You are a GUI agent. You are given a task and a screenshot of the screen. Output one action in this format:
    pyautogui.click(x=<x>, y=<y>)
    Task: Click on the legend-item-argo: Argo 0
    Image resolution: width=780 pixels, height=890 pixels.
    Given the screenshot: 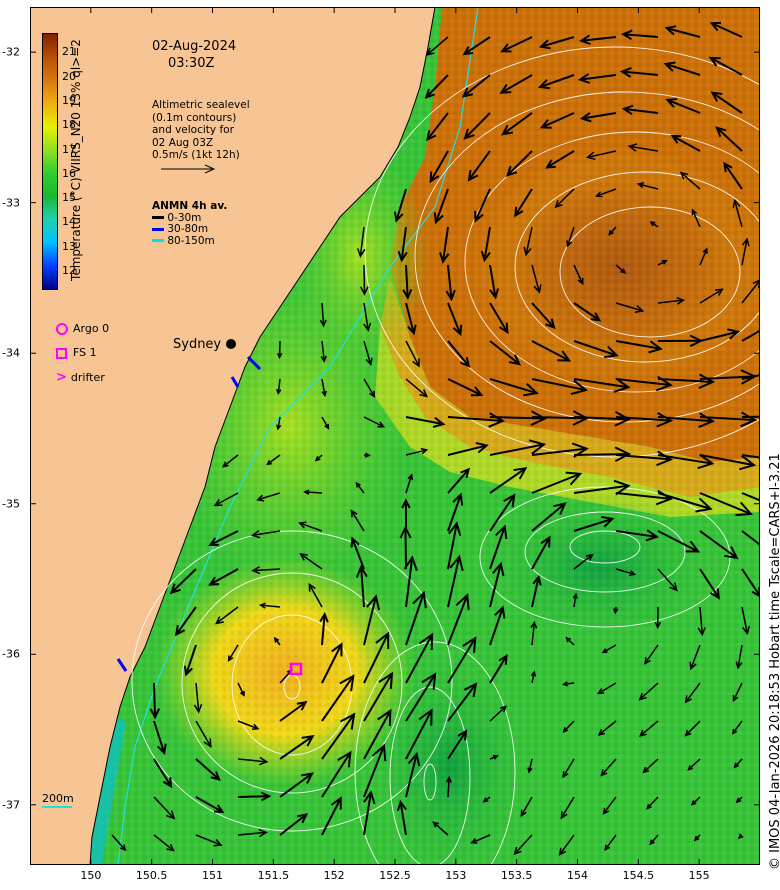 What is the action you would take?
    pyautogui.click(x=82, y=334)
    